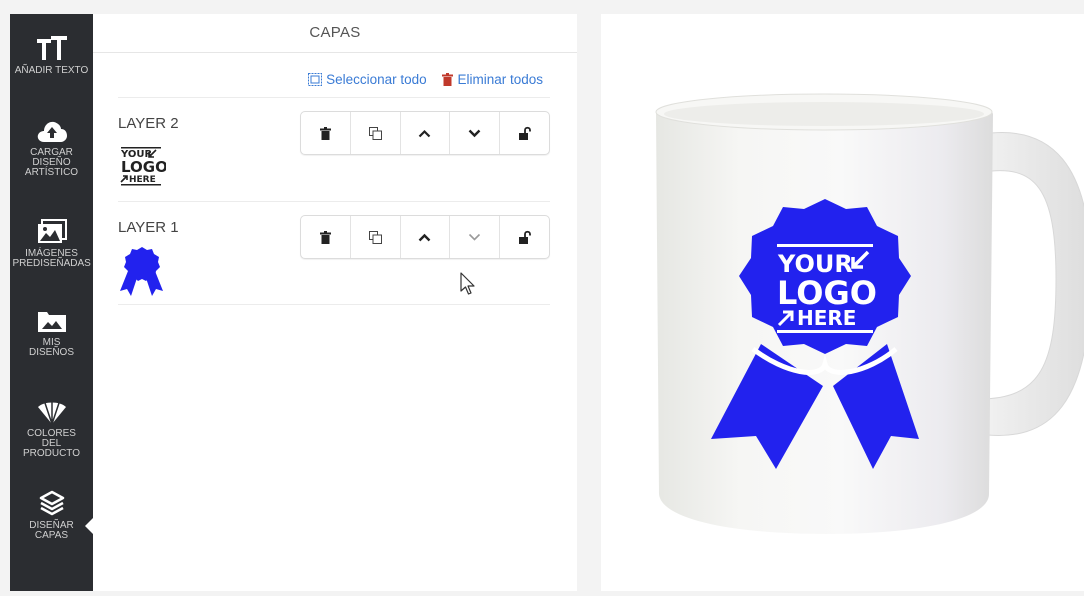  Describe the element at coordinates (334, 265) in the screenshot. I see `layer-row-1: LAYER 1` at that location.